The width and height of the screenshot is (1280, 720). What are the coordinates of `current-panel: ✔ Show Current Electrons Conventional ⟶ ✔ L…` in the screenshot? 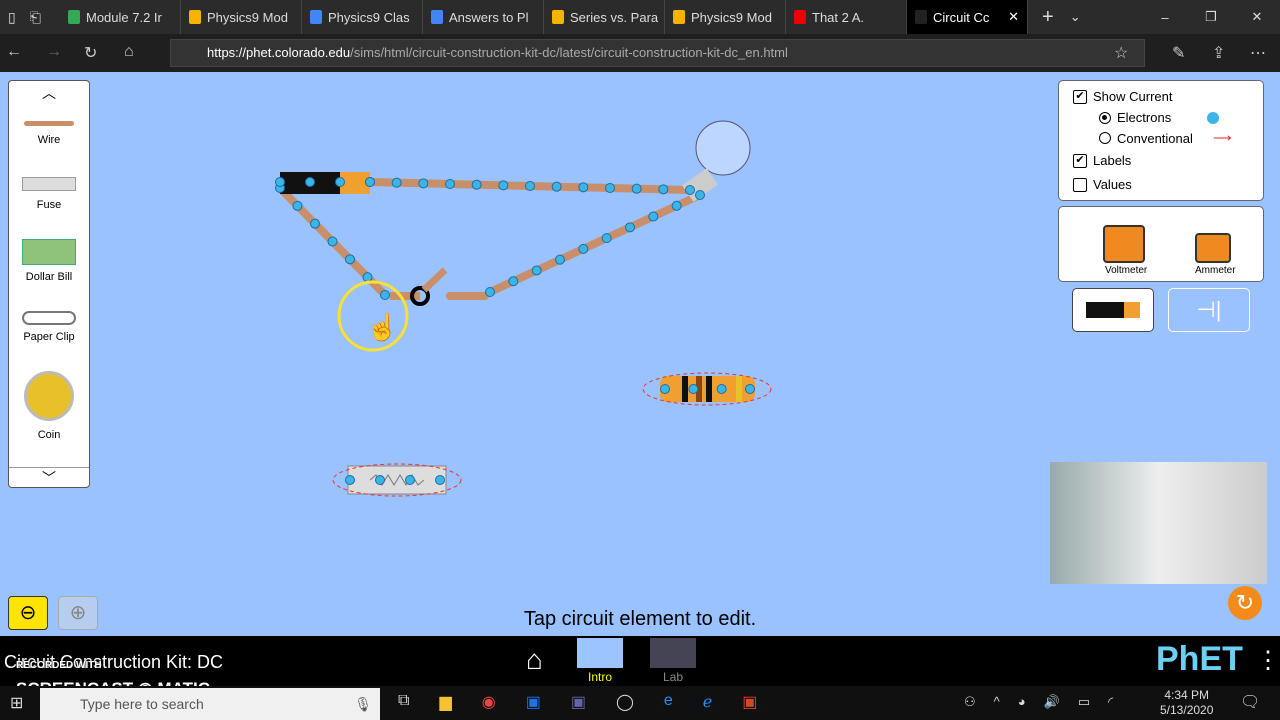 It's located at (1161, 140).